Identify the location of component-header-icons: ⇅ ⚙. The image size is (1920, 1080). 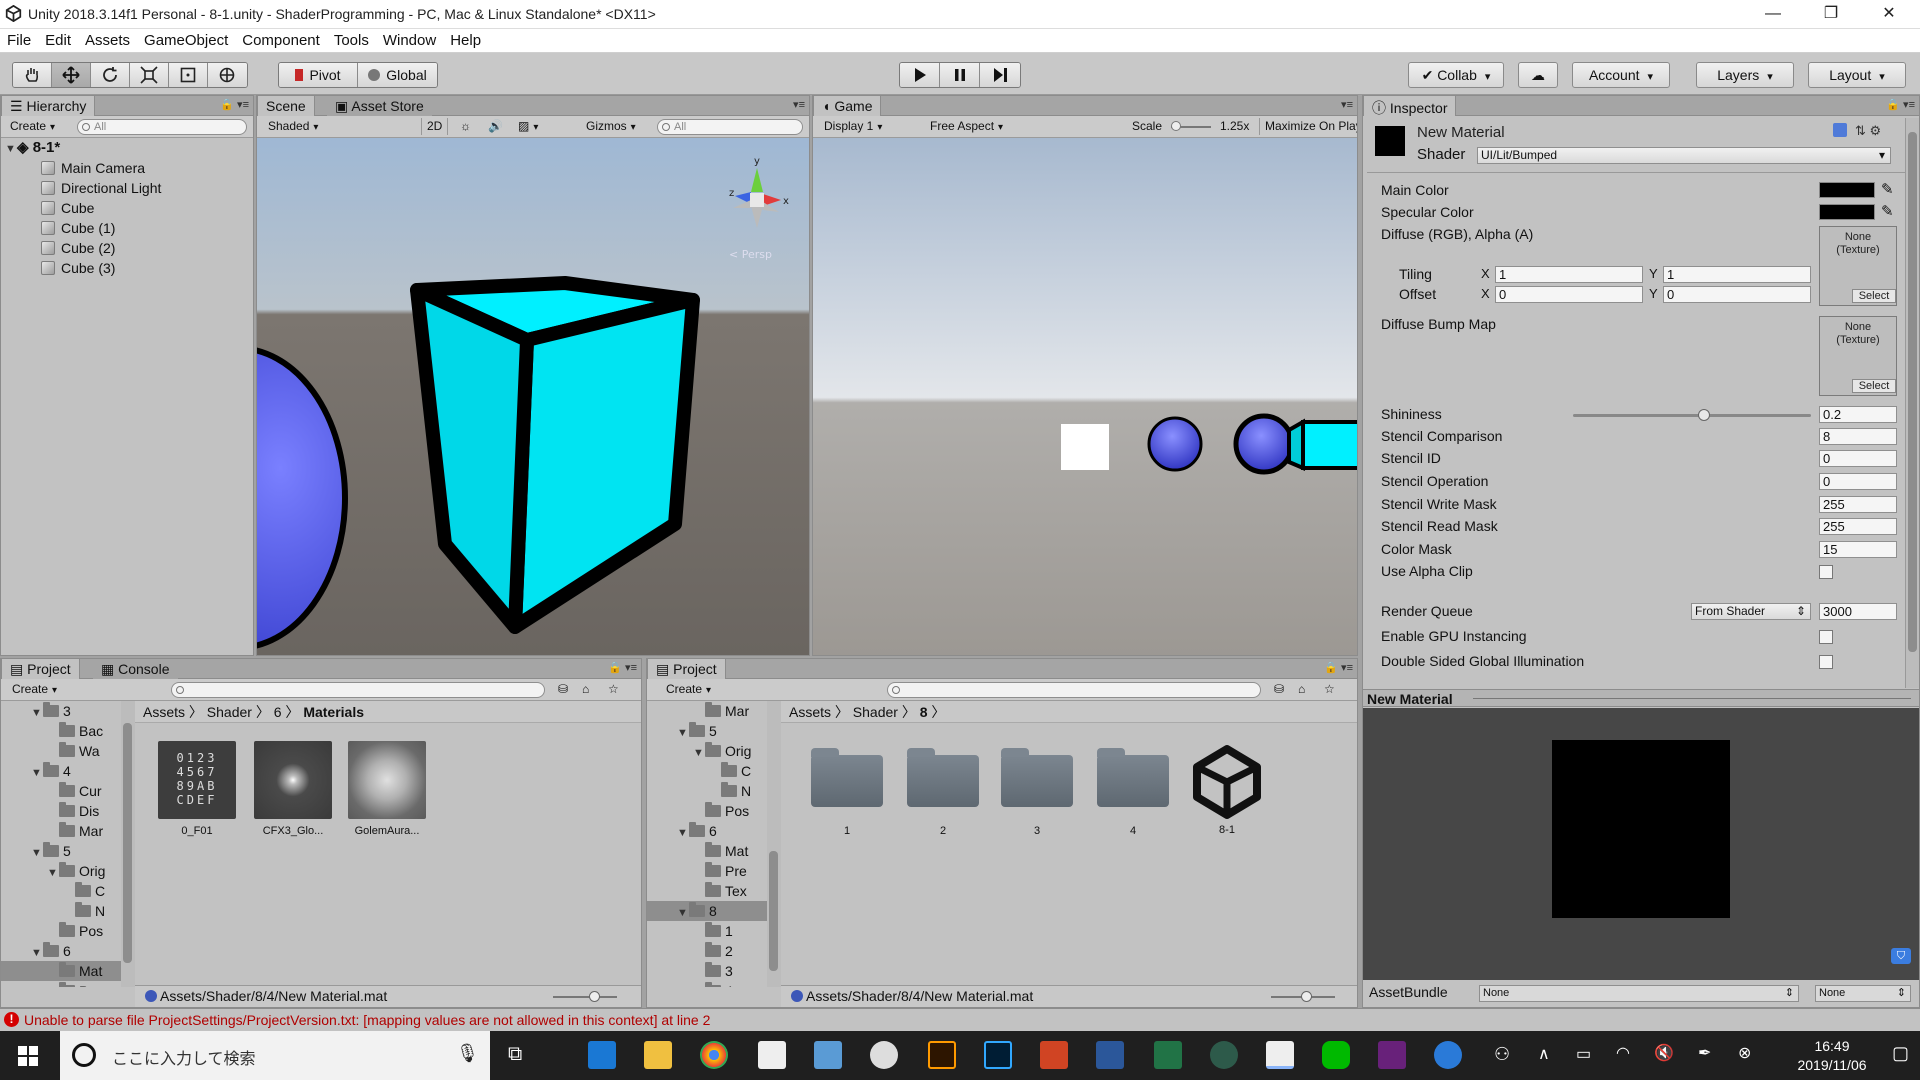
(1868, 132).